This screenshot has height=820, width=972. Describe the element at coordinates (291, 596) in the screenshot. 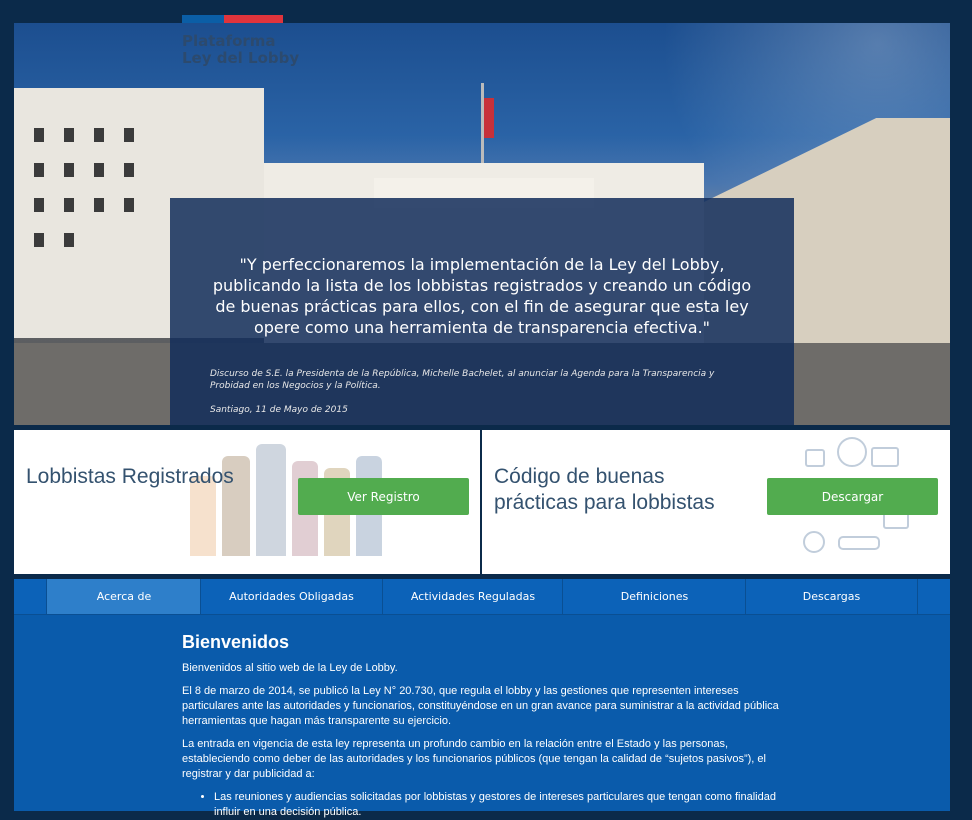

I see `tab-autoridades-obligadas: Autoridades Obligadas` at that location.